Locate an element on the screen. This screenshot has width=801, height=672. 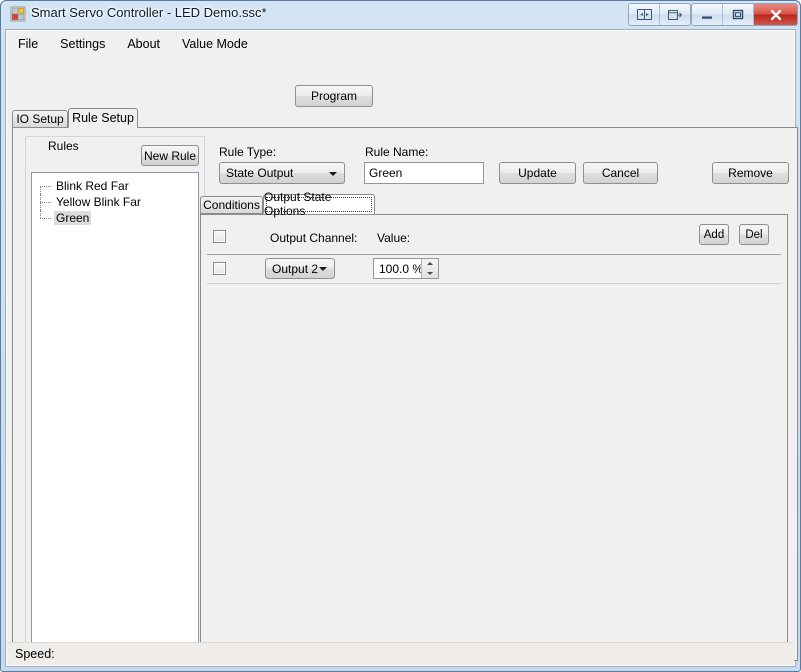
update-button: Update is located at coordinates (537, 173).